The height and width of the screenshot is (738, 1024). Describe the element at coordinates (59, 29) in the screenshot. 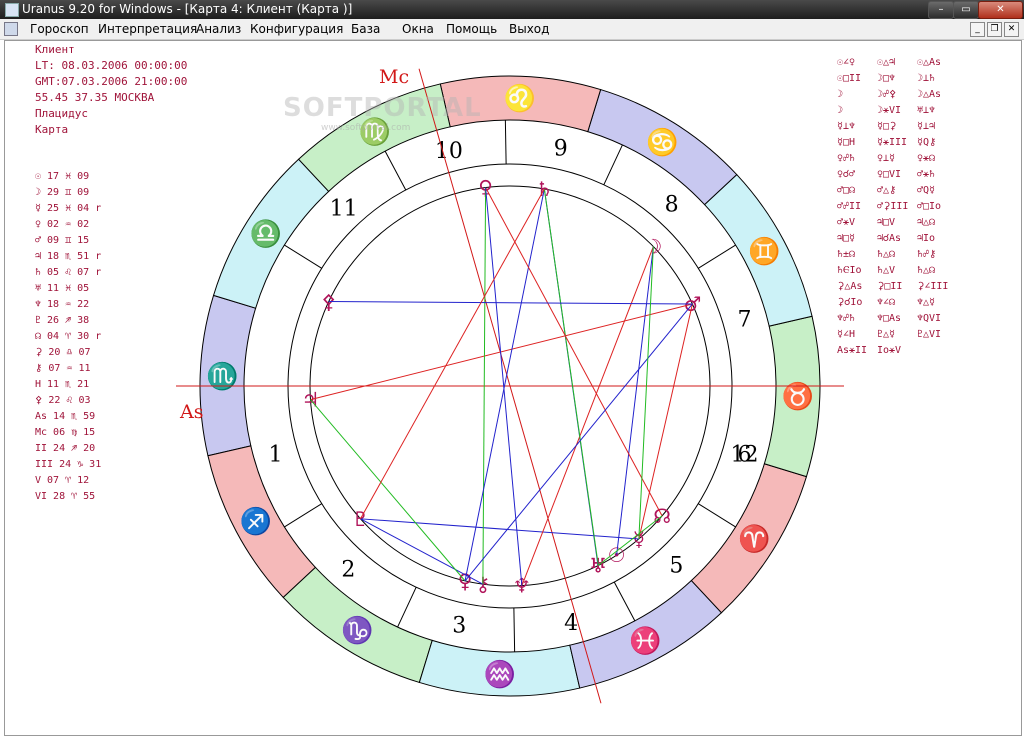

I see `menu-horoscope: Гороскоп` at that location.